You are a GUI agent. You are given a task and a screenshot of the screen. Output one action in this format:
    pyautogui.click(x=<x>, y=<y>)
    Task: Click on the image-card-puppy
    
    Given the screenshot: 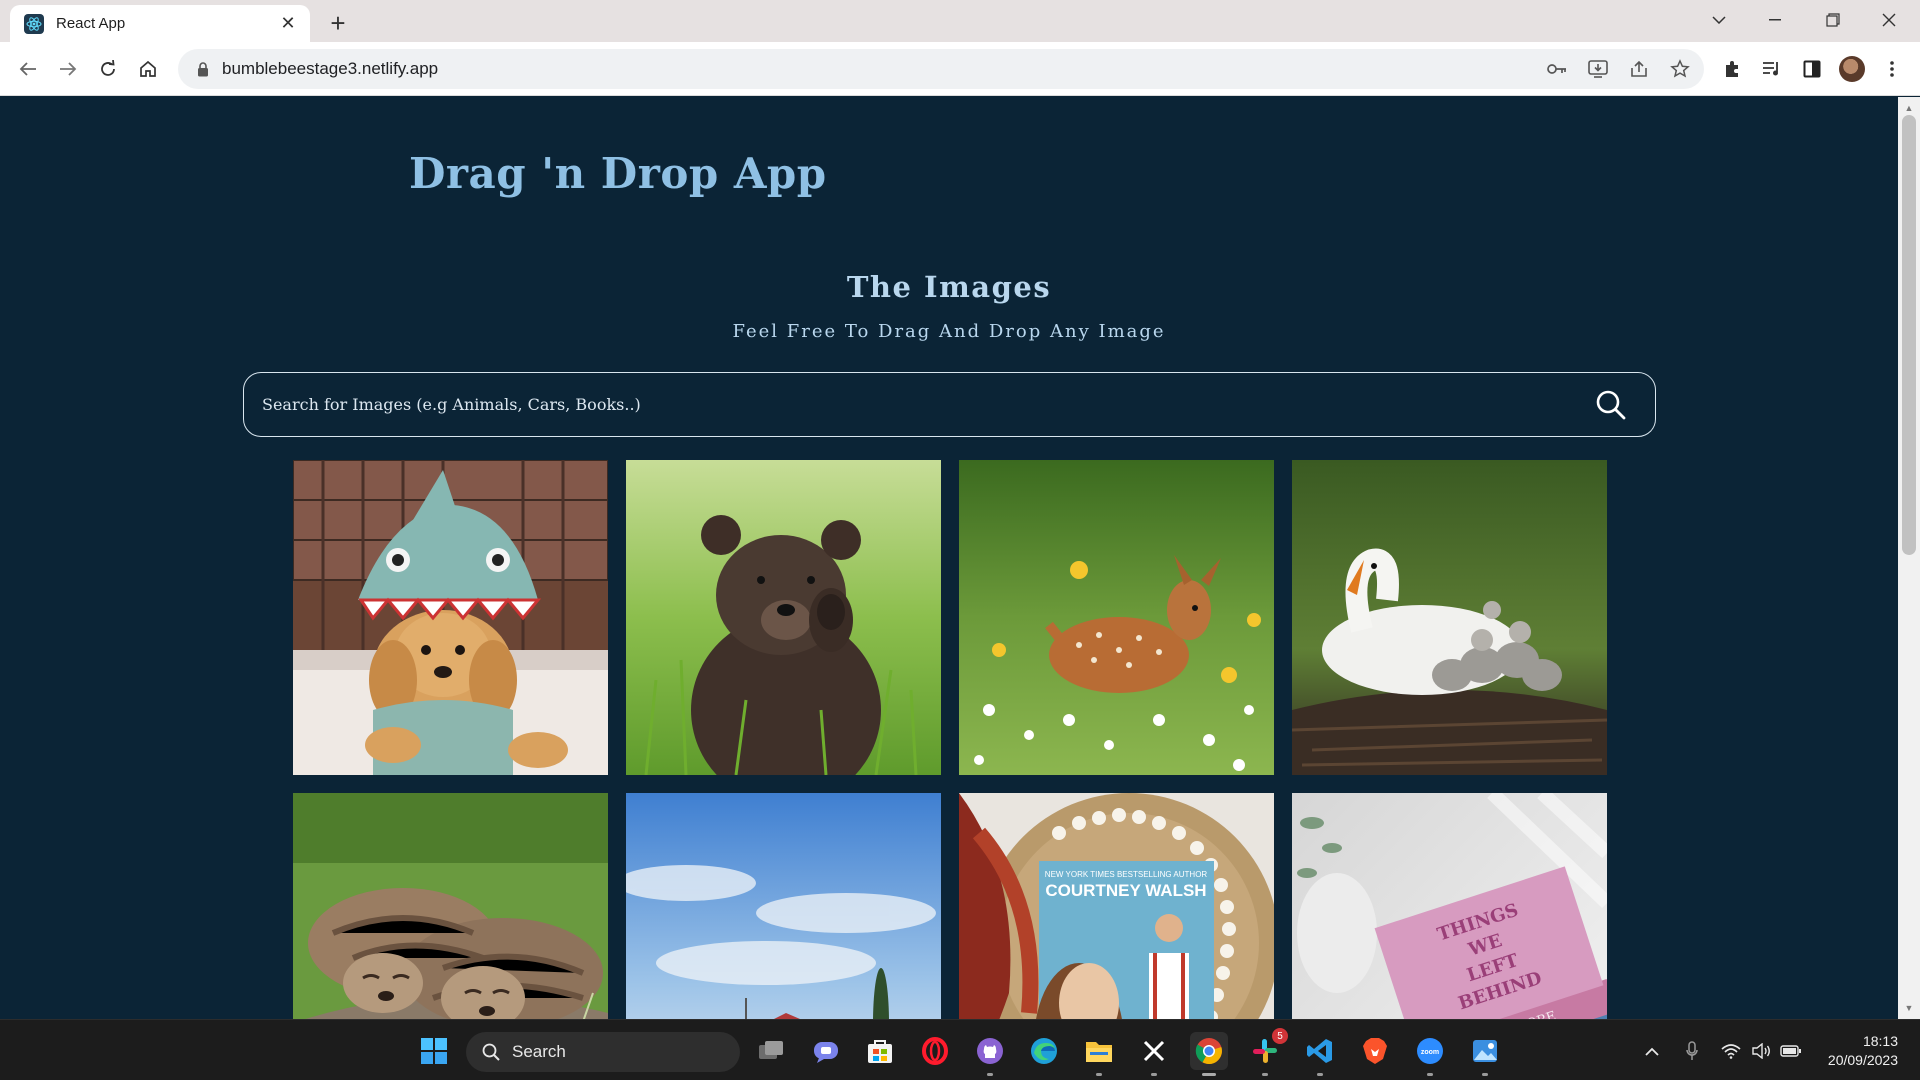 What is the action you would take?
    pyautogui.click(x=450, y=617)
    